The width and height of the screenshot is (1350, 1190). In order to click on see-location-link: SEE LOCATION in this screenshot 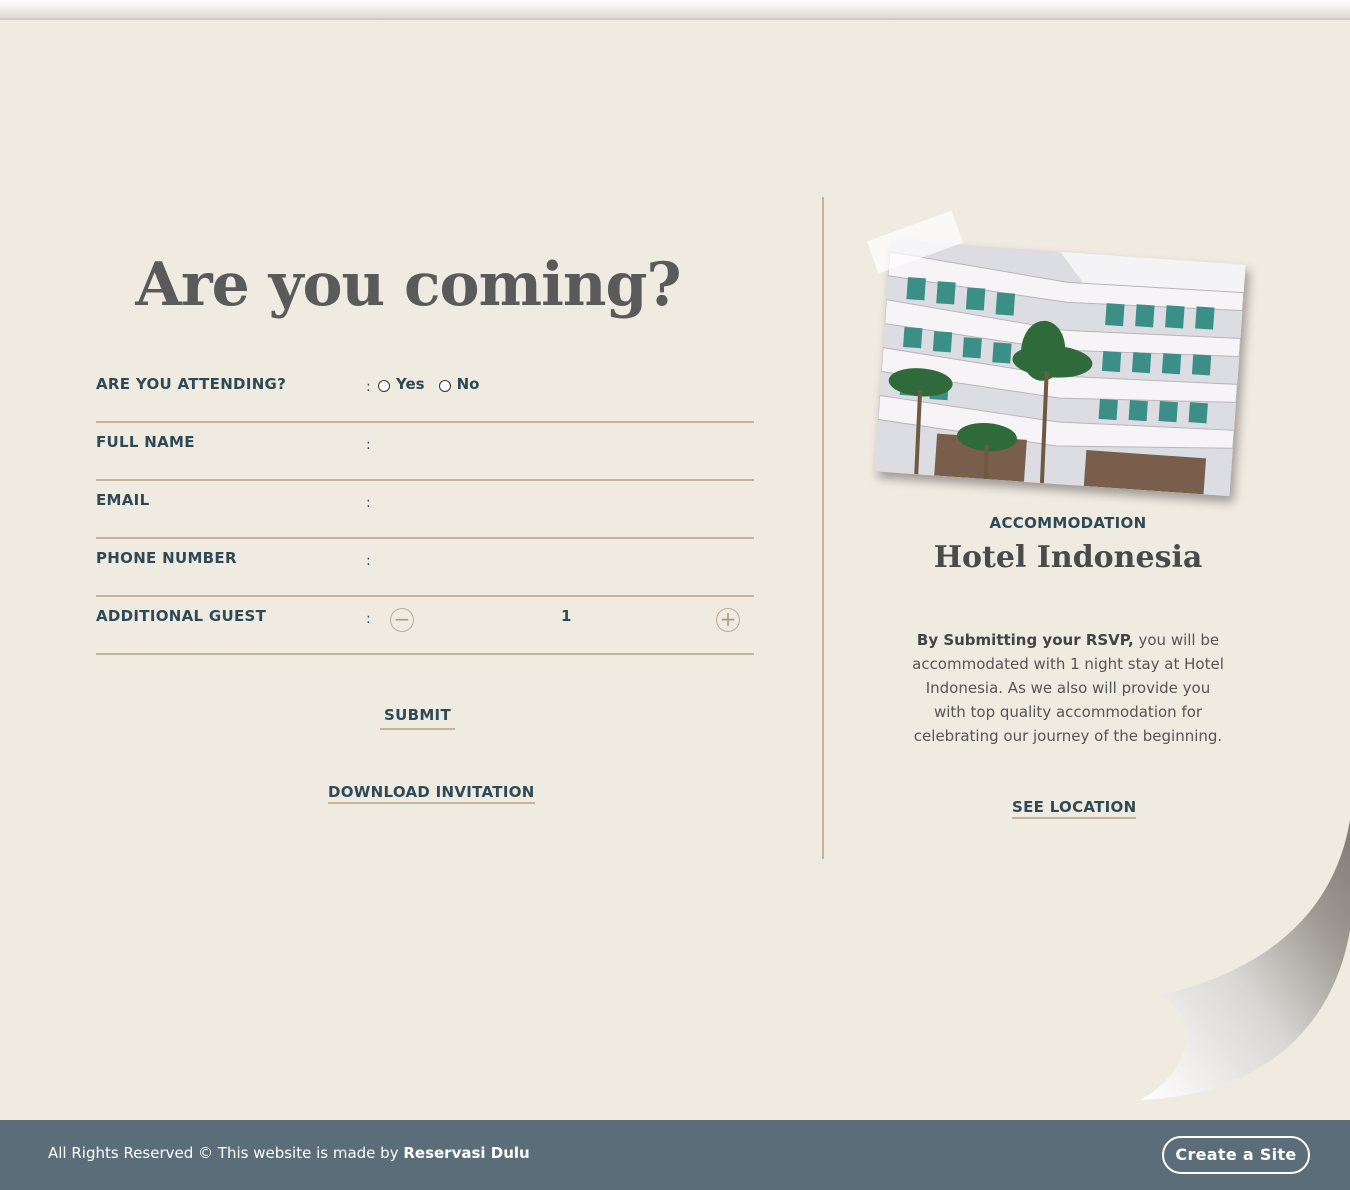, I will do `click(1074, 808)`.